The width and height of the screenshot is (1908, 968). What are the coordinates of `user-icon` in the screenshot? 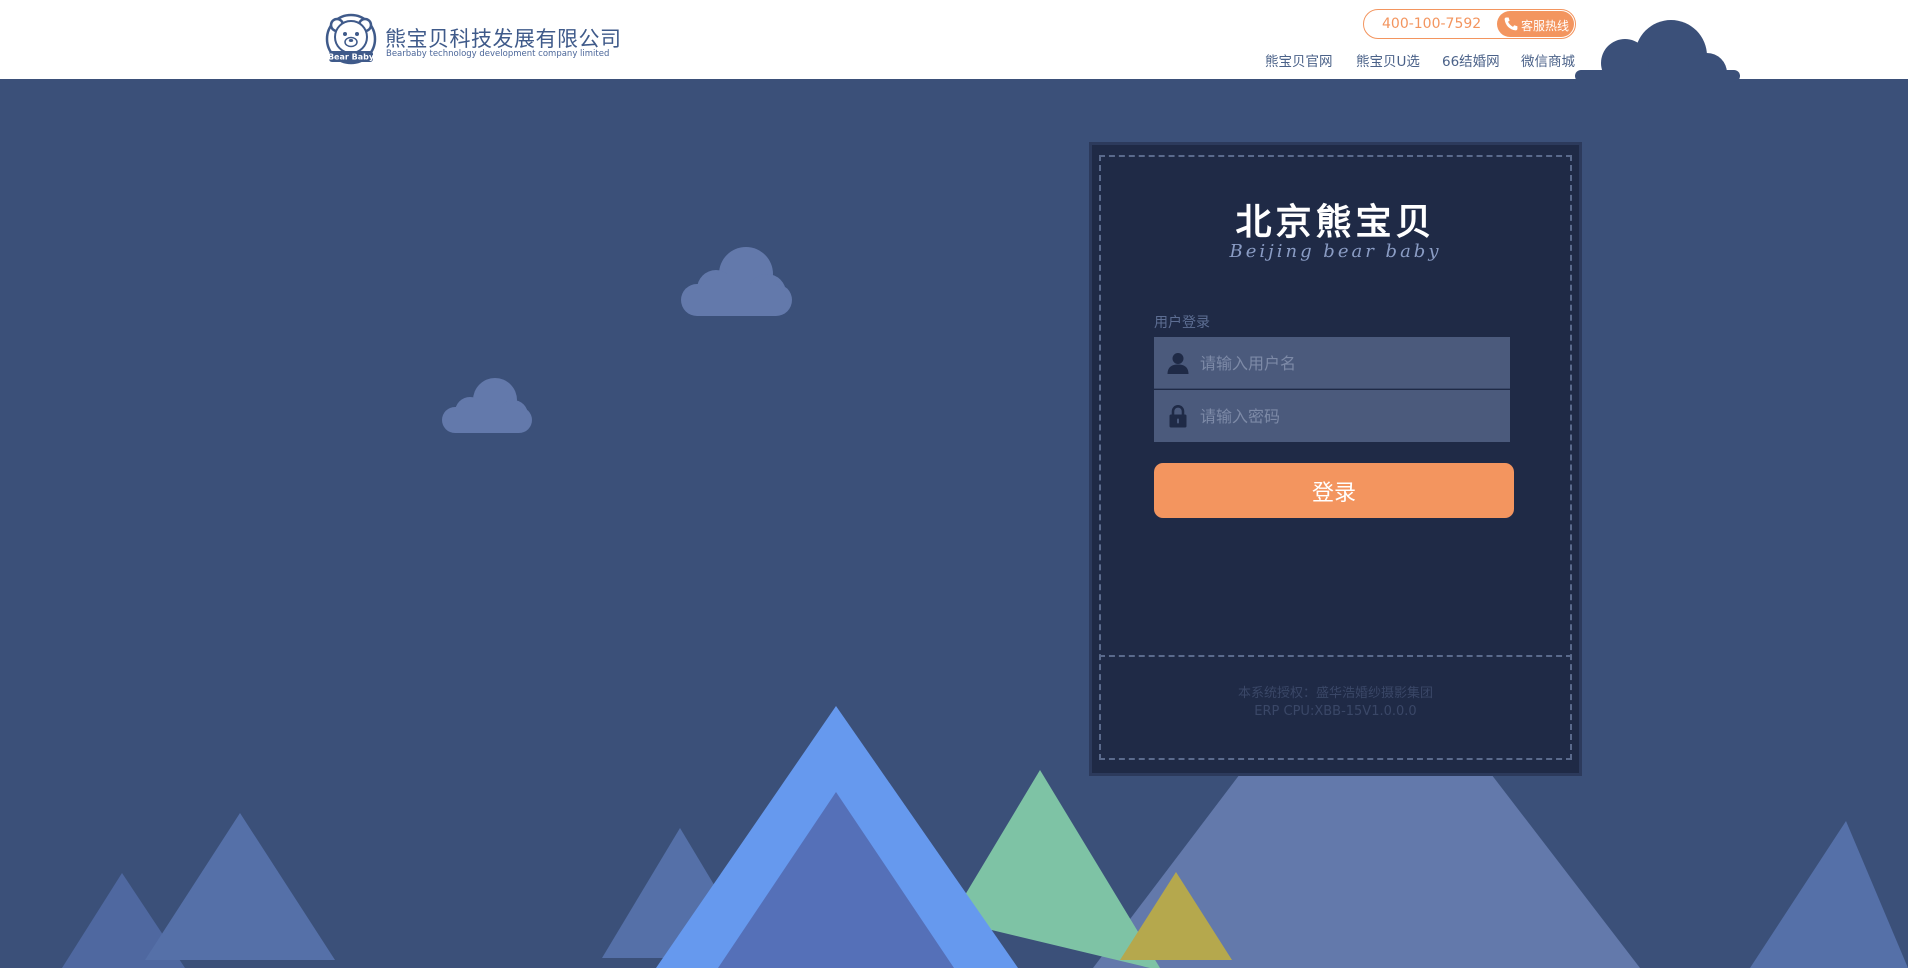 It's located at (1178, 363).